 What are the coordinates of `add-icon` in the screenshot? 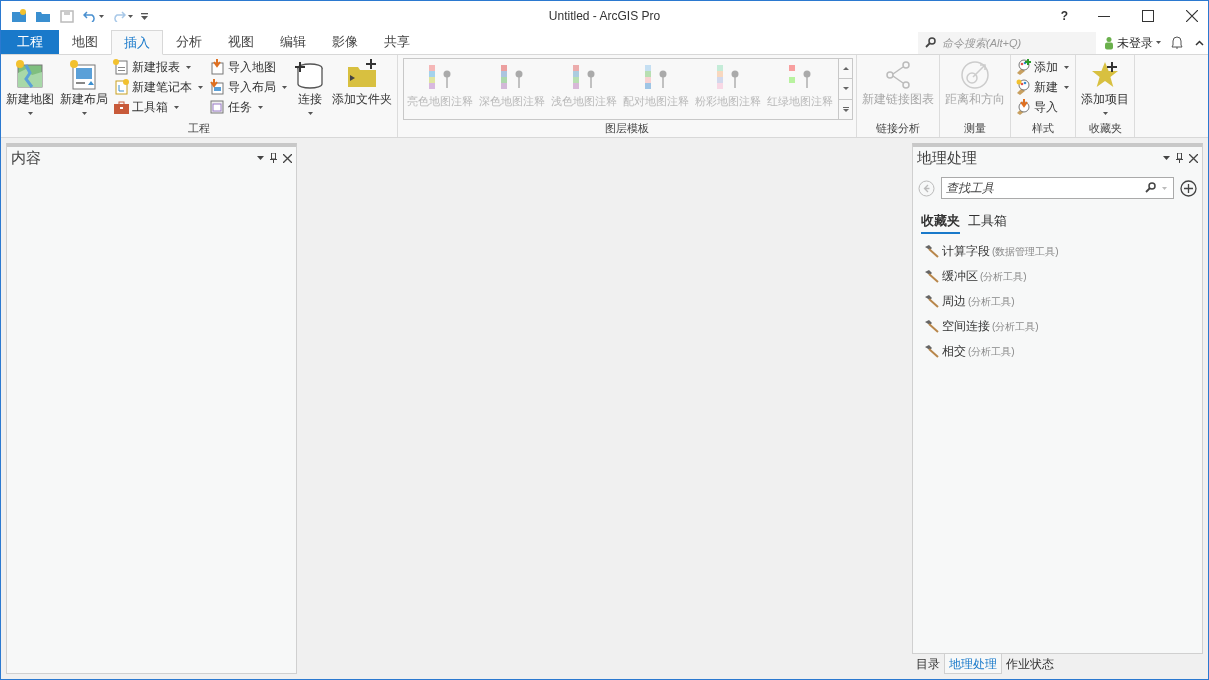 It's located at (1188, 188).